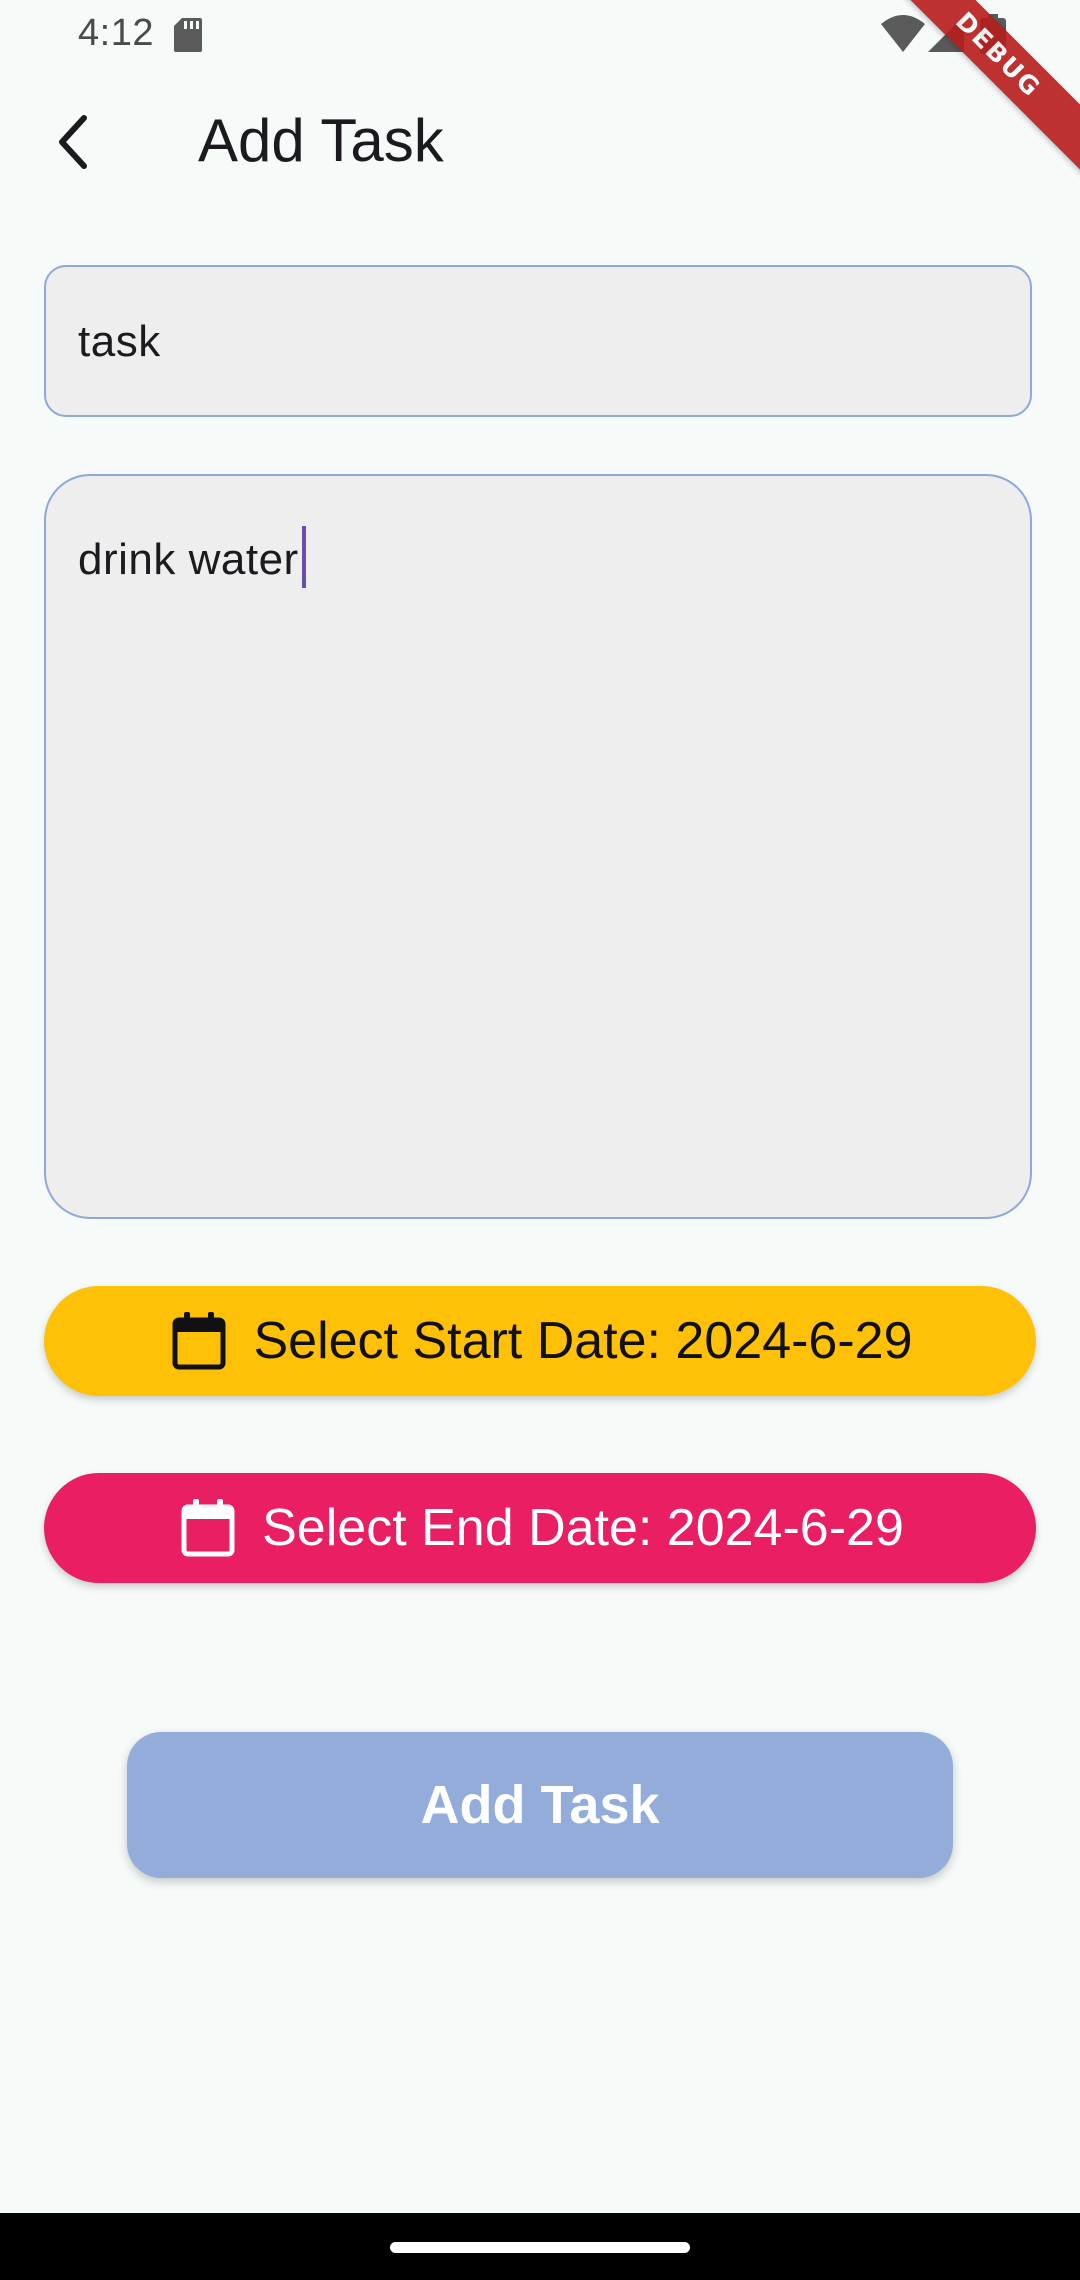 The width and height of the screenshot is (1080, 2280). What do you see at coordinates (538, 341) in the screenshot?
I see `task-title-input: task` at bounding box center [538, 341].